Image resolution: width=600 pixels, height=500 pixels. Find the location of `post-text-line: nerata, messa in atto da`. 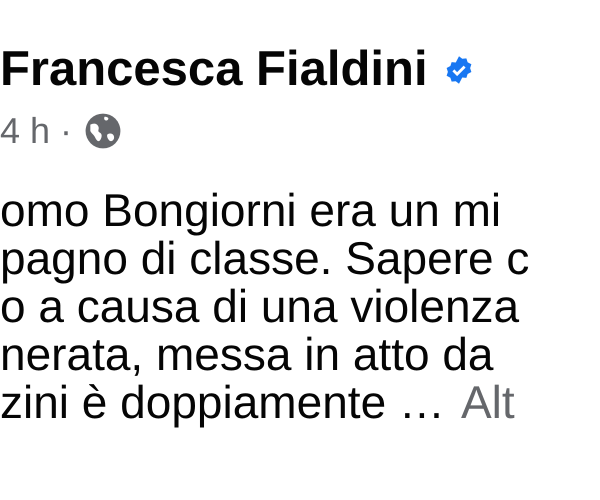

post-text-line: nerata, messa in atto da is located at coordinates (247, 354).